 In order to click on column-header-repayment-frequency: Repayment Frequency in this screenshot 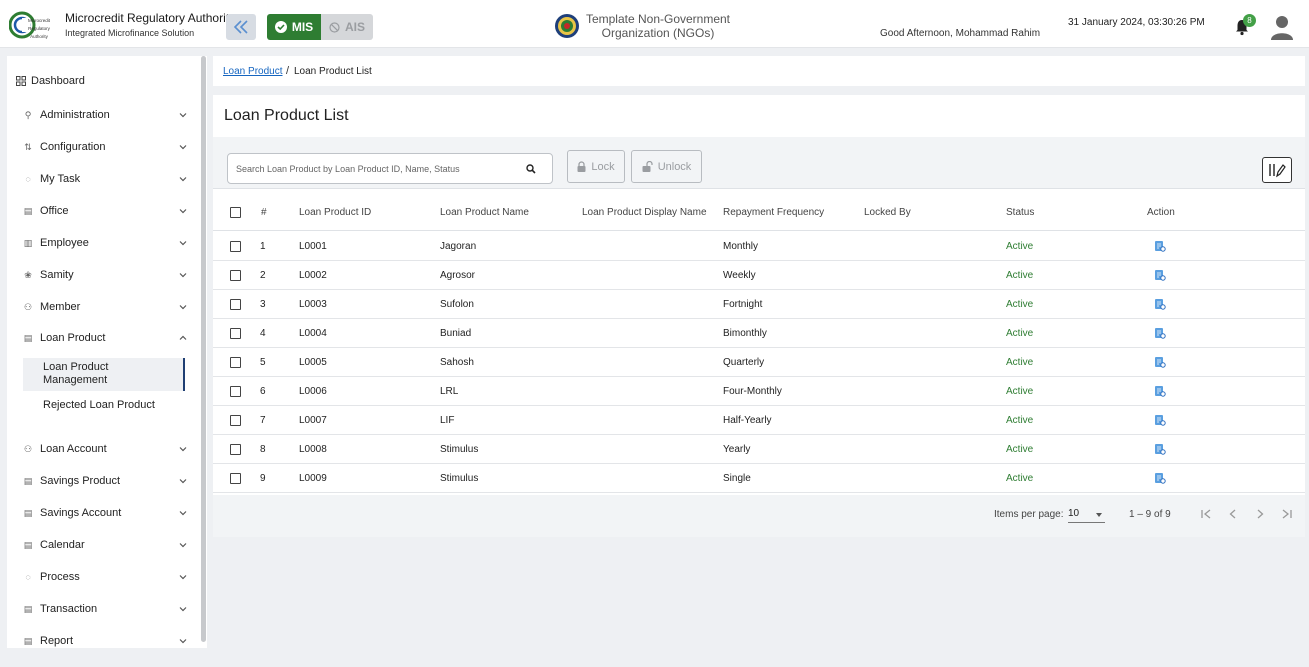, I will do `click(773, 212)`.